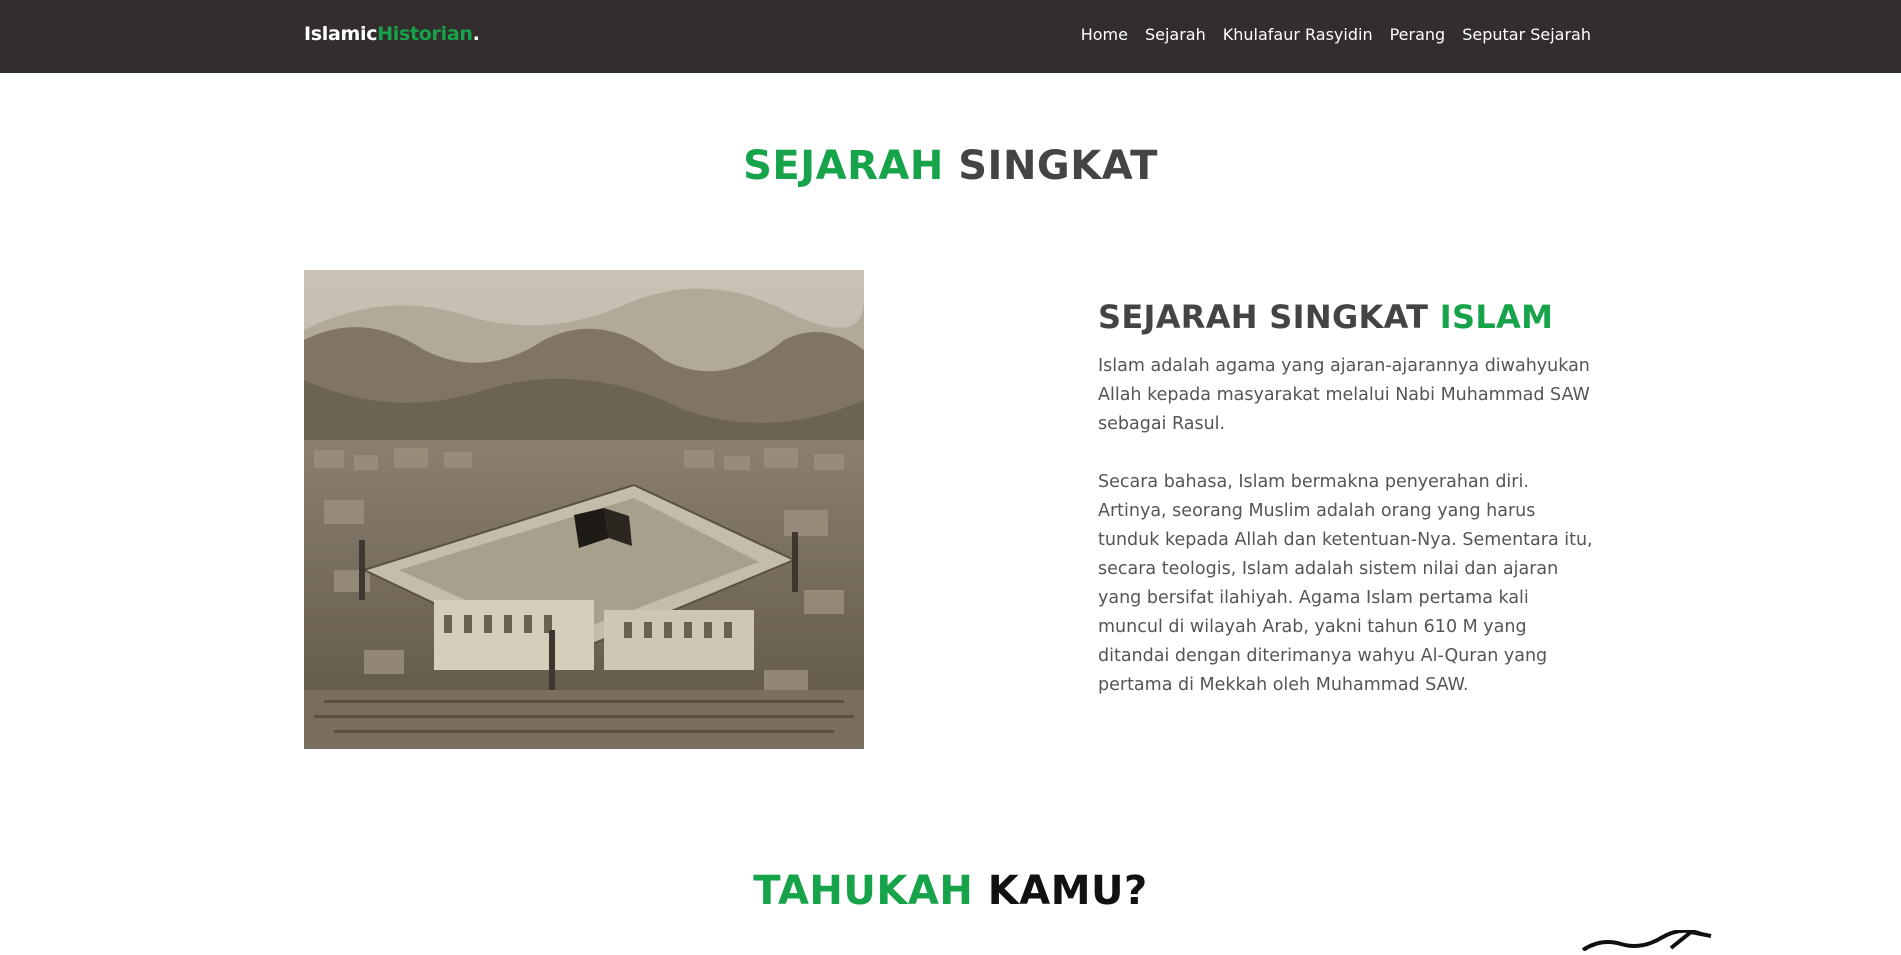  What do you see at coordinates (341, 34) in the screenshot?
I see `brand-name-part1: Islamic` at bounding box center [341, 34].